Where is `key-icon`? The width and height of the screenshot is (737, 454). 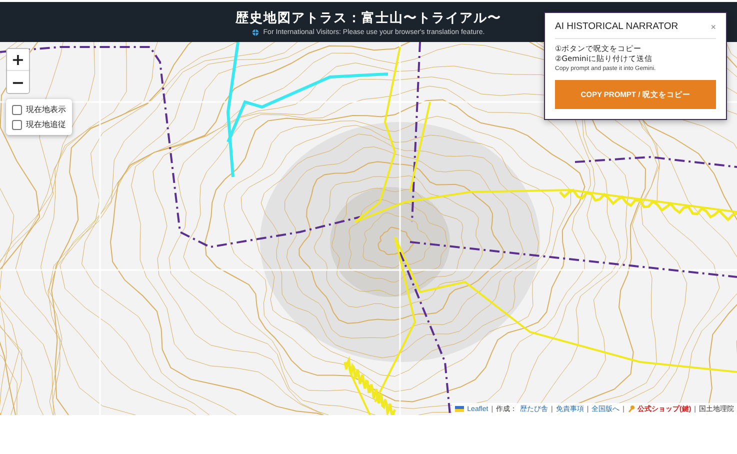 key-icon is located at coordinates (631, 409).